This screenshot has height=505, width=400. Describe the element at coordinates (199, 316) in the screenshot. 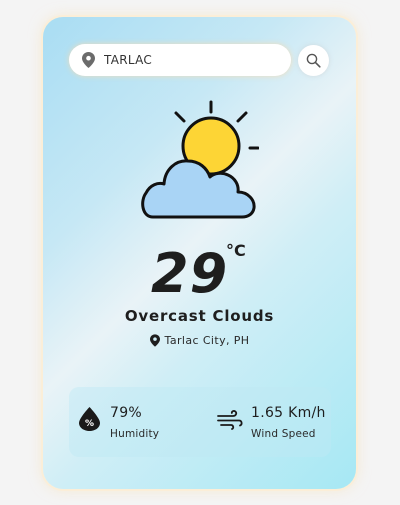

I see `weather-description: Overcast Clouds` at that location.